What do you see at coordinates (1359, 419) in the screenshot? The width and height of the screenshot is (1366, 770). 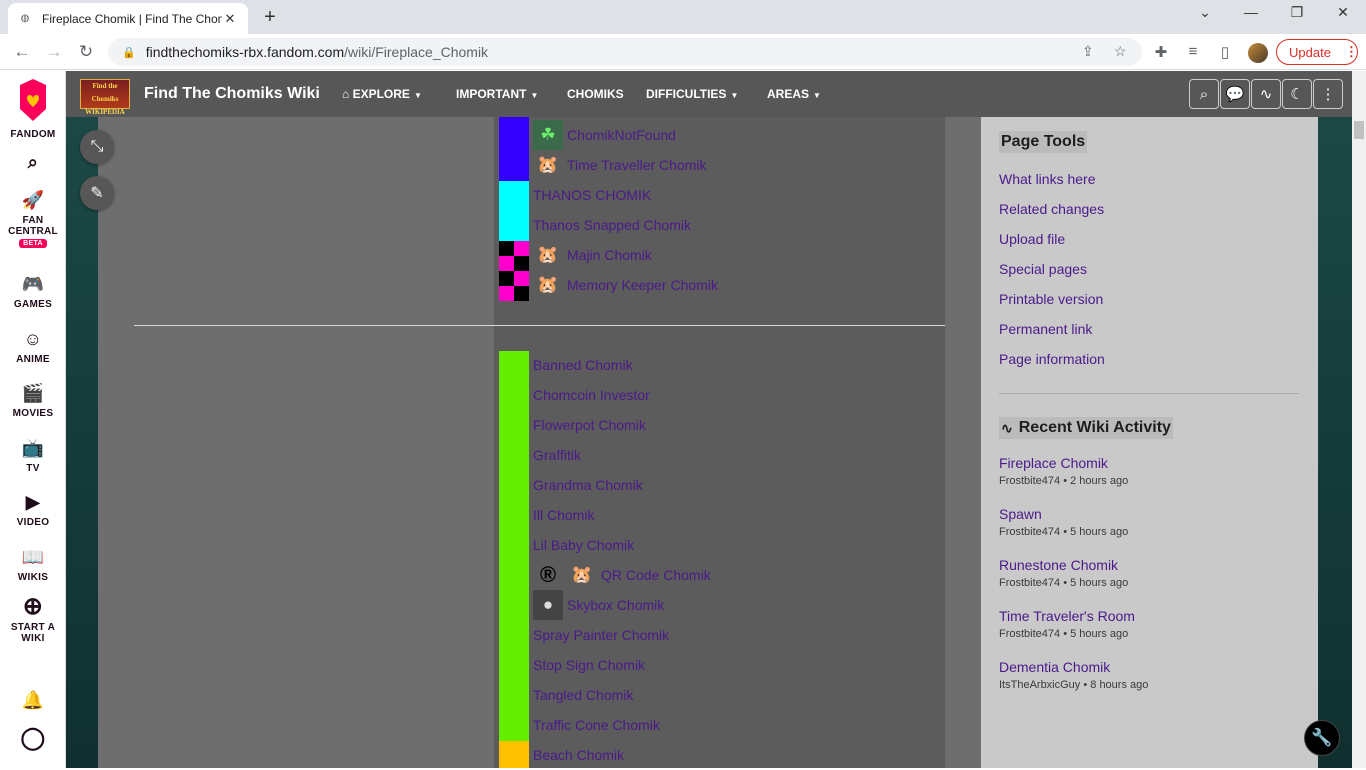 I see `page-scrollbar` at bounding box center [1359, 419].